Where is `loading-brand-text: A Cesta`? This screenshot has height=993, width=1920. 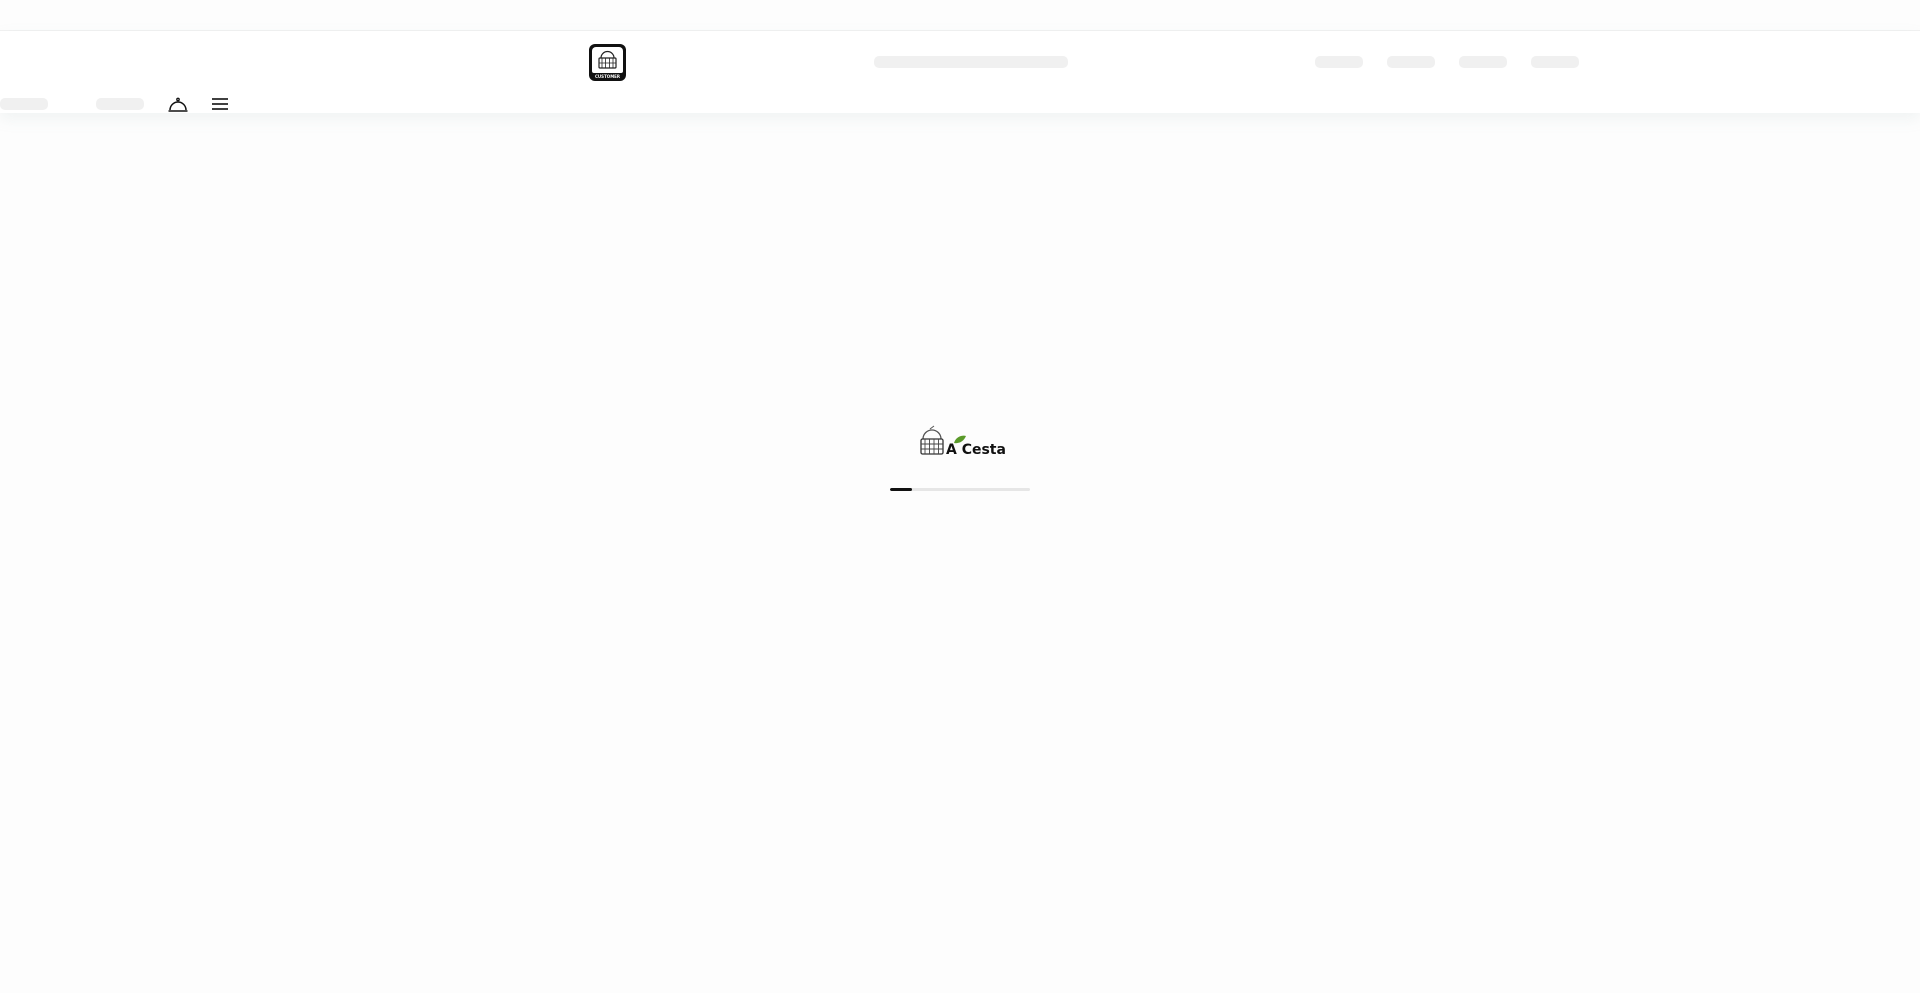 loading-brand-text: A Cesta is located at coordinates (976, 450).